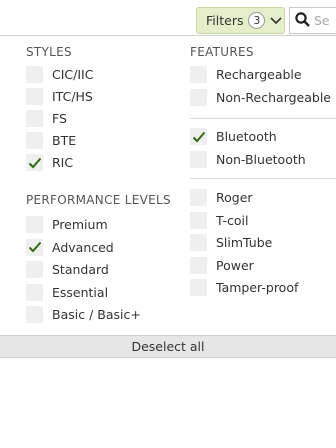 The height and width of the screenshot is (448, 336). I want to click on filter-option-label: Essential, so click(80, 292).